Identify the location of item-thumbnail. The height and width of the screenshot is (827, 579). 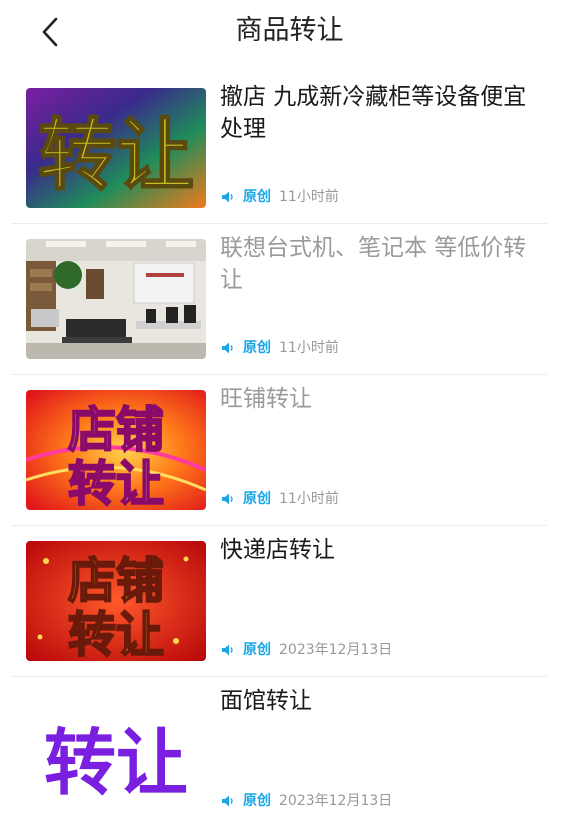
(116, 299).